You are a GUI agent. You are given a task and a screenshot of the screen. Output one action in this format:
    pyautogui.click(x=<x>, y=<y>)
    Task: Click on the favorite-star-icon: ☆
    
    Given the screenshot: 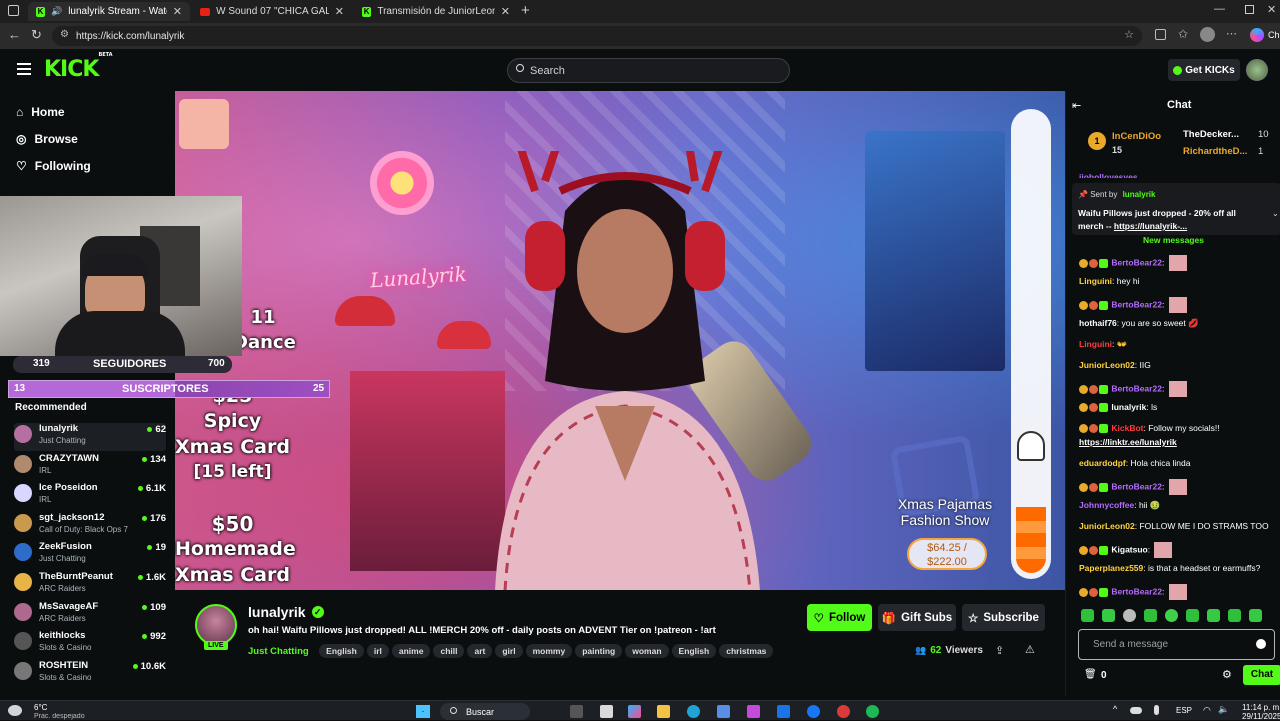 What is the action you would take?
    pyautogui.click(x=1129, y=34)
    